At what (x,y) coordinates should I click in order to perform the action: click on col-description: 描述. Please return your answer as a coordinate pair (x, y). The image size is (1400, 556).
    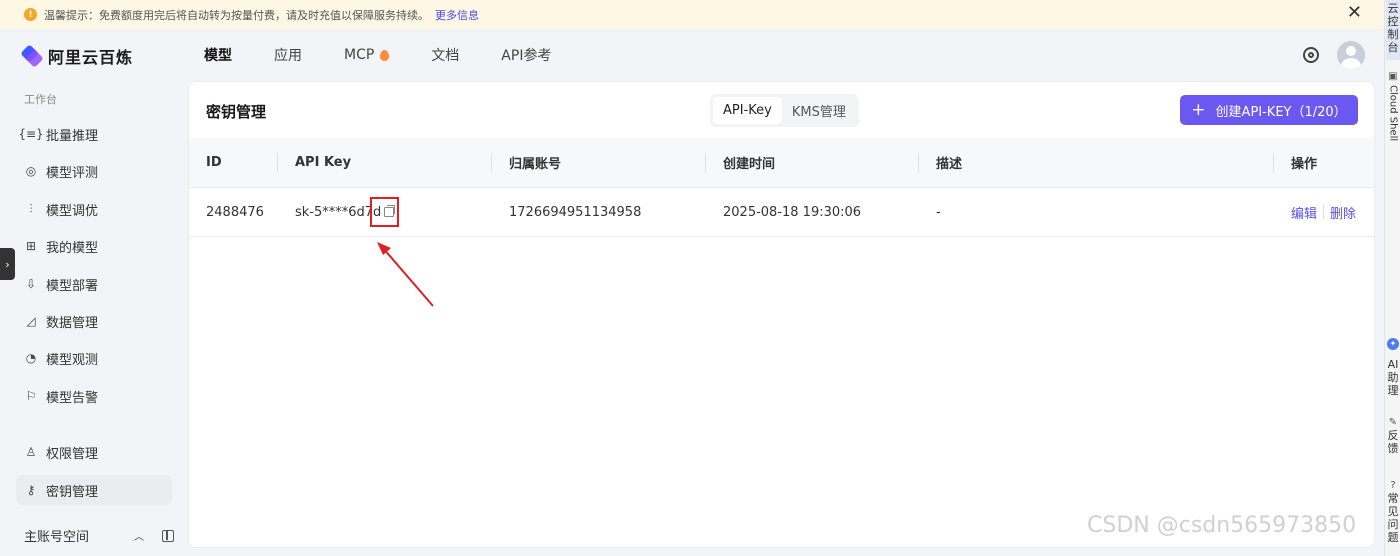
    Looking at the image, I should click on (949, 164).